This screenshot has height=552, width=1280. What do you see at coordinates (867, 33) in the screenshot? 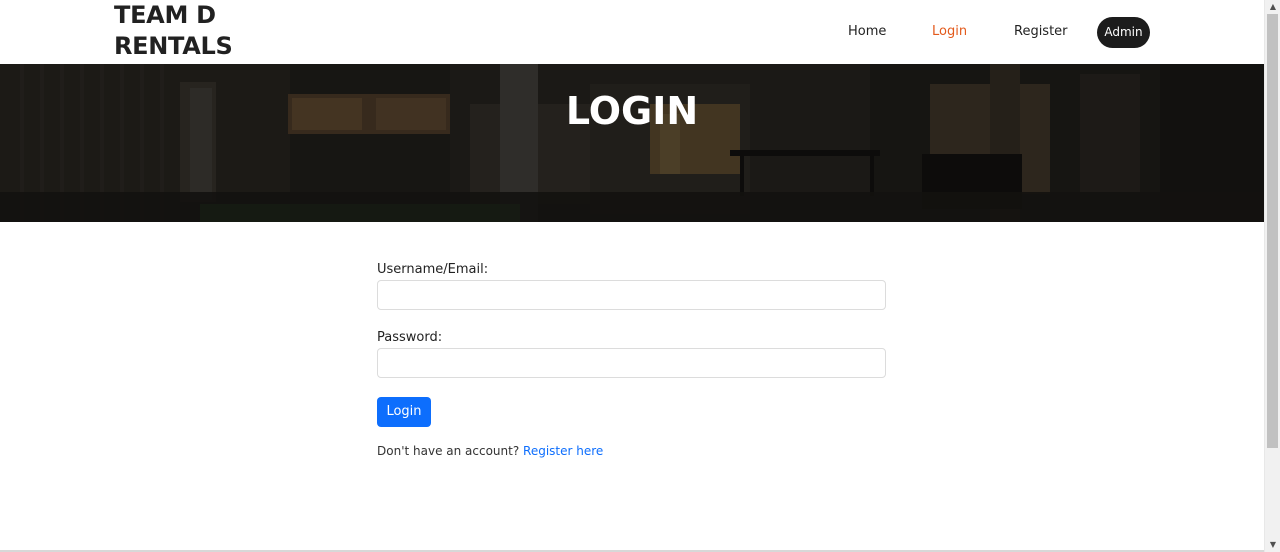
I see `nav-home-link: Home` at bounding box center [867, 33].